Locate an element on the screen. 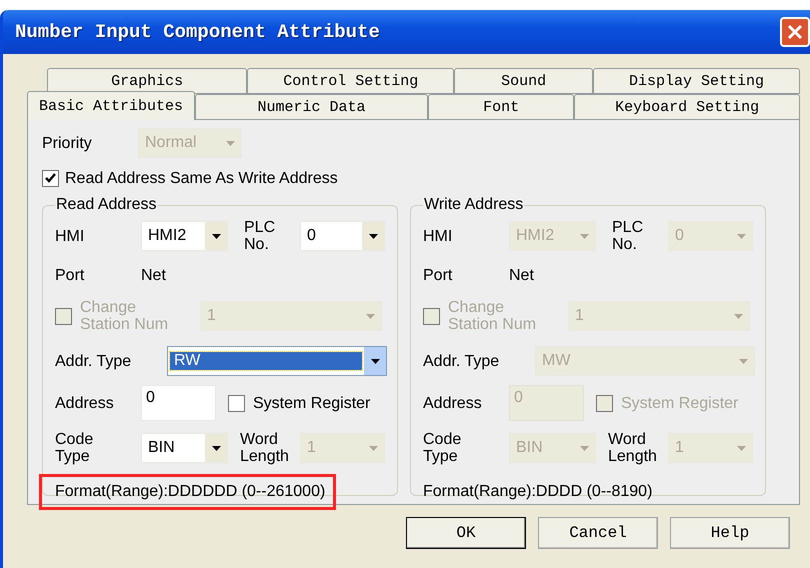 Image resolution: width=810 pixels, height=568 pixels. hmi-dropdown: HMI2 is located at coordinates (184, 236).